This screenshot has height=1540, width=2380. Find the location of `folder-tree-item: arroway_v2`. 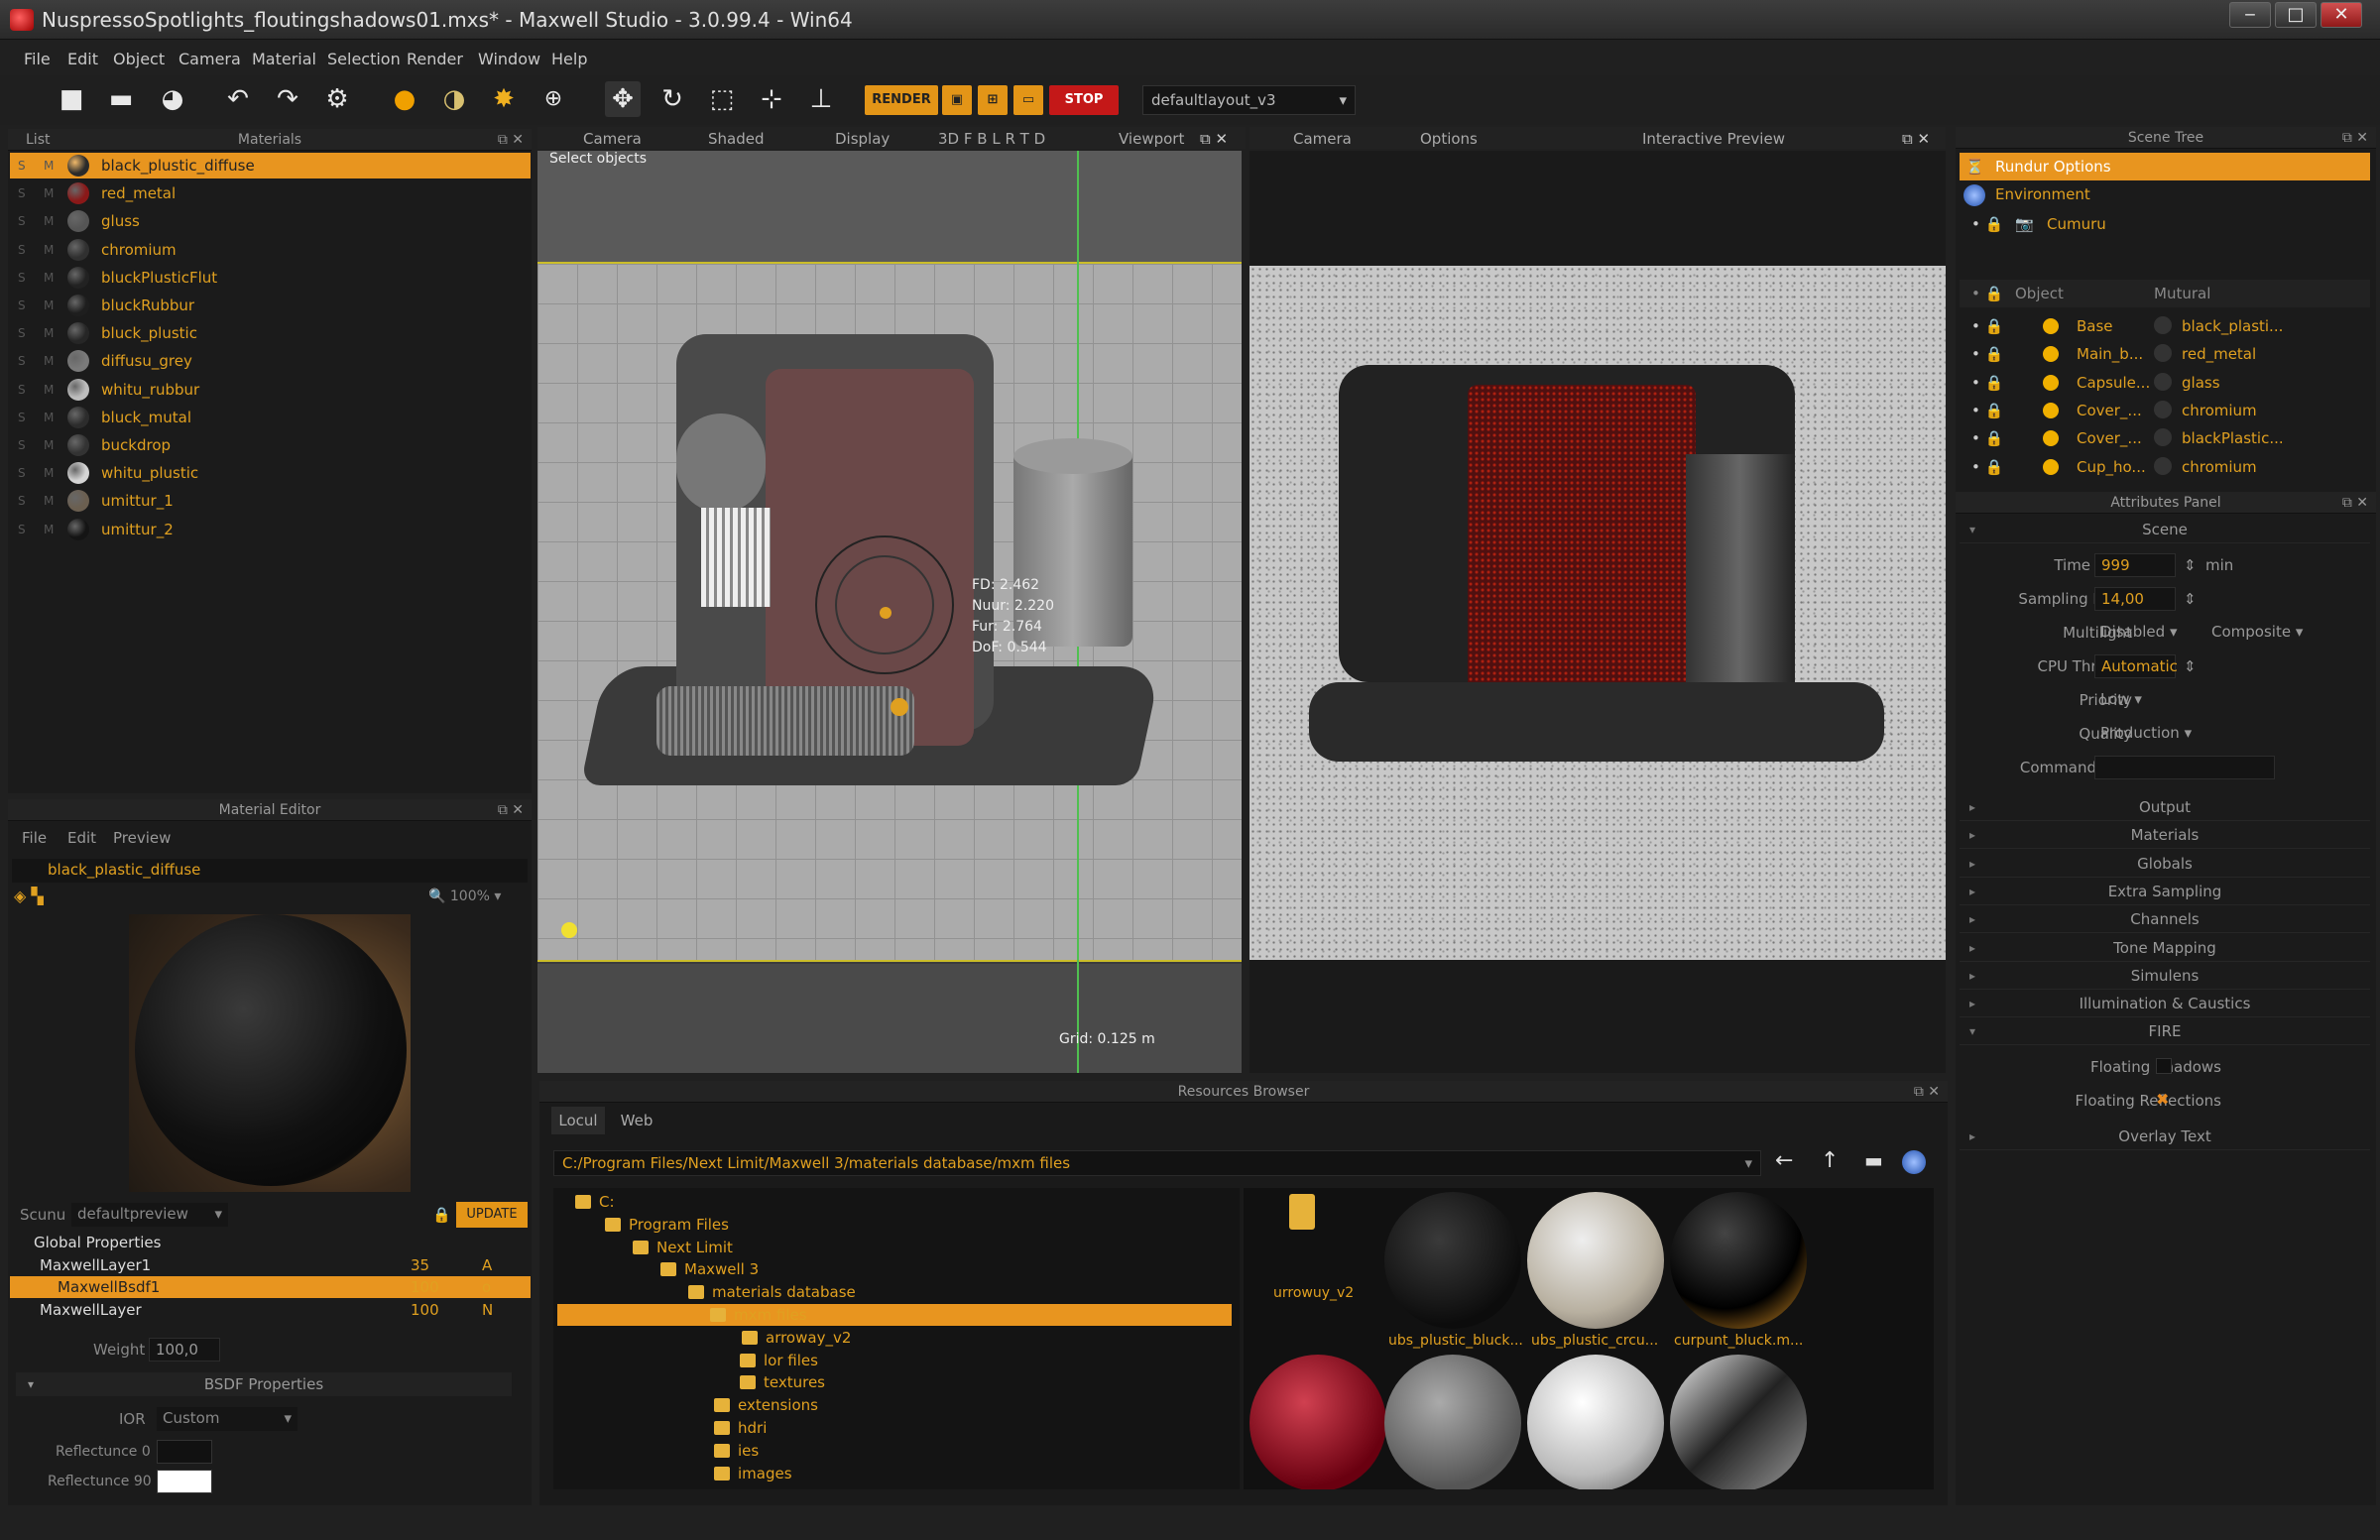

folder-tree-item: arroway_v2 is located at coordinates (796, 1338).